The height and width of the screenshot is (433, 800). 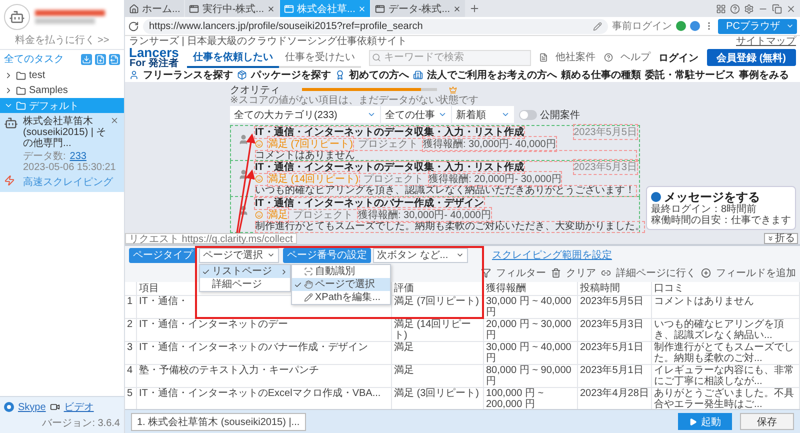 What do you see at coordinates (394, 178) in the screenshot?
I see `job-type: プロジェクト` at bounding box center [394, 178].